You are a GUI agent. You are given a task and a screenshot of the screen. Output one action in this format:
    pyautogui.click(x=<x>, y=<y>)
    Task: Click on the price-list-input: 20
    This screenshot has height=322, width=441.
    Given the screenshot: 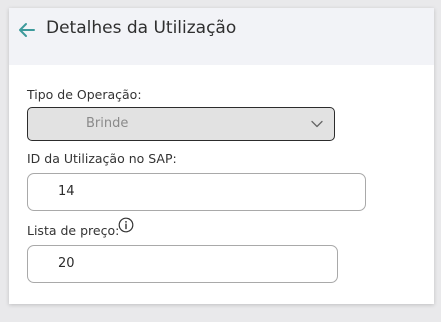 What is the action you would take?
    pyautogui.click(x=182, y=264)
    